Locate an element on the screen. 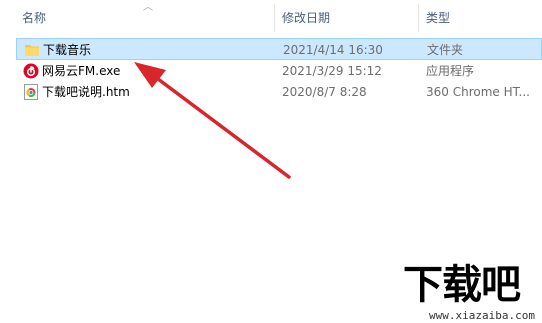 The image size is (542, 323). watermark-logo: 下载吧 www.xiazaiba.com is located at coordinates (472, 292).